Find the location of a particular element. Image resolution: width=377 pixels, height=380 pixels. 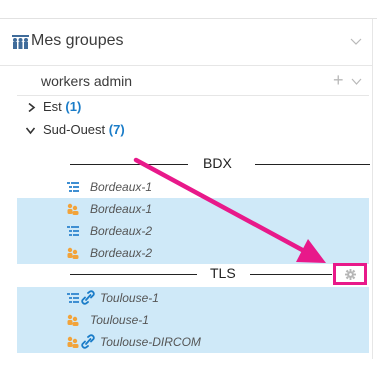

tree-item-sud-ouest-count: (7) is located at coordinates (116, 129).